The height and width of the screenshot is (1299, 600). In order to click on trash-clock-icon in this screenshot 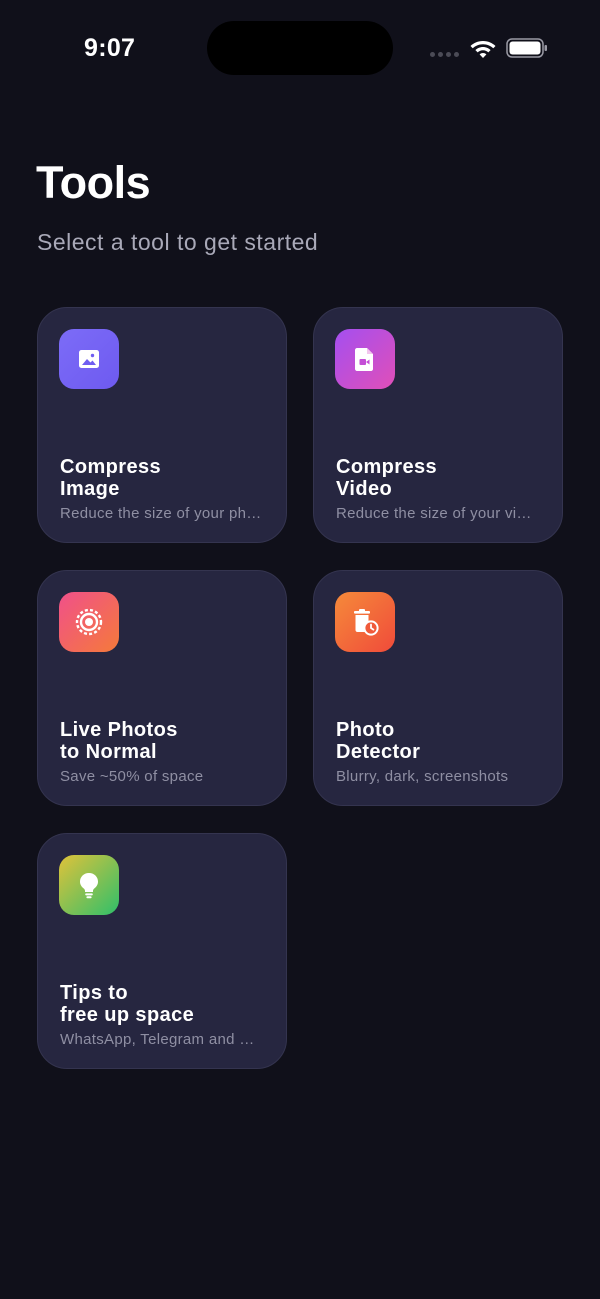, I will do `click(366, 622)`.